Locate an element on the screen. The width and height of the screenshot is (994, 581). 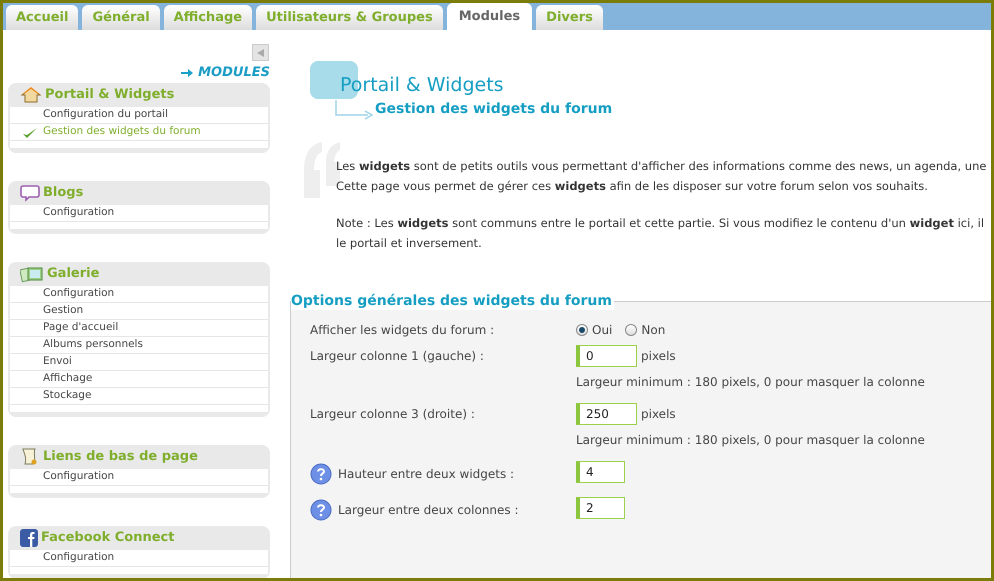
elbow-arrow-icon is located at coordinates (354, 110).